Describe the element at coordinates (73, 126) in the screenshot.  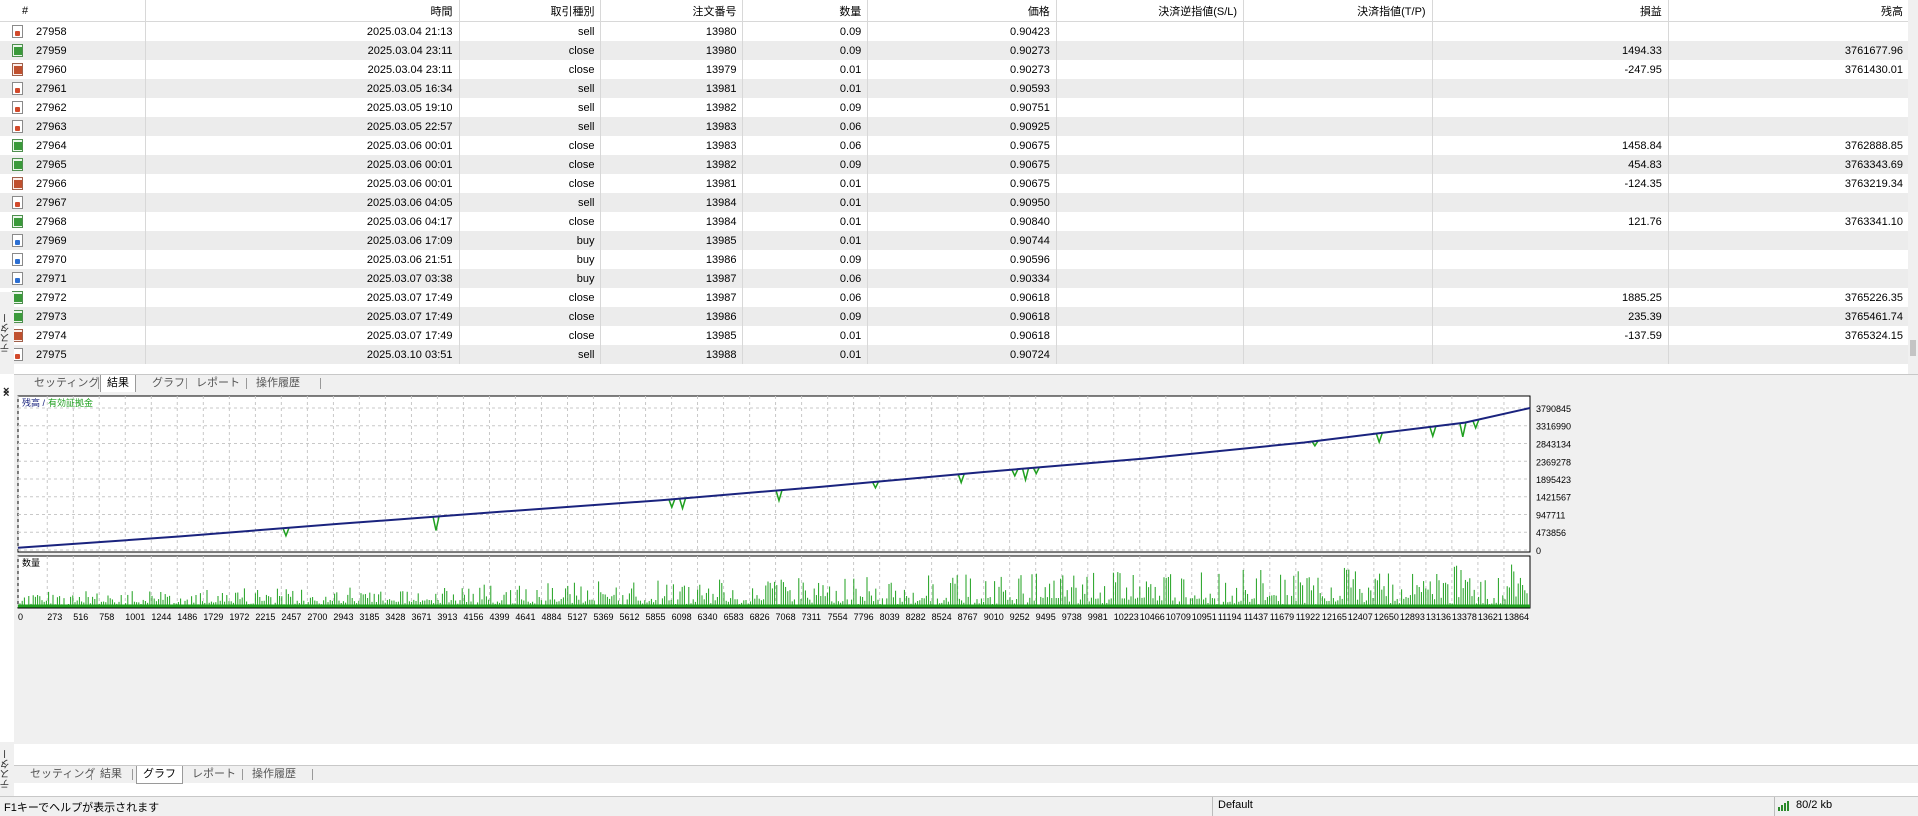
I see `cell-id: 27963` at that location.